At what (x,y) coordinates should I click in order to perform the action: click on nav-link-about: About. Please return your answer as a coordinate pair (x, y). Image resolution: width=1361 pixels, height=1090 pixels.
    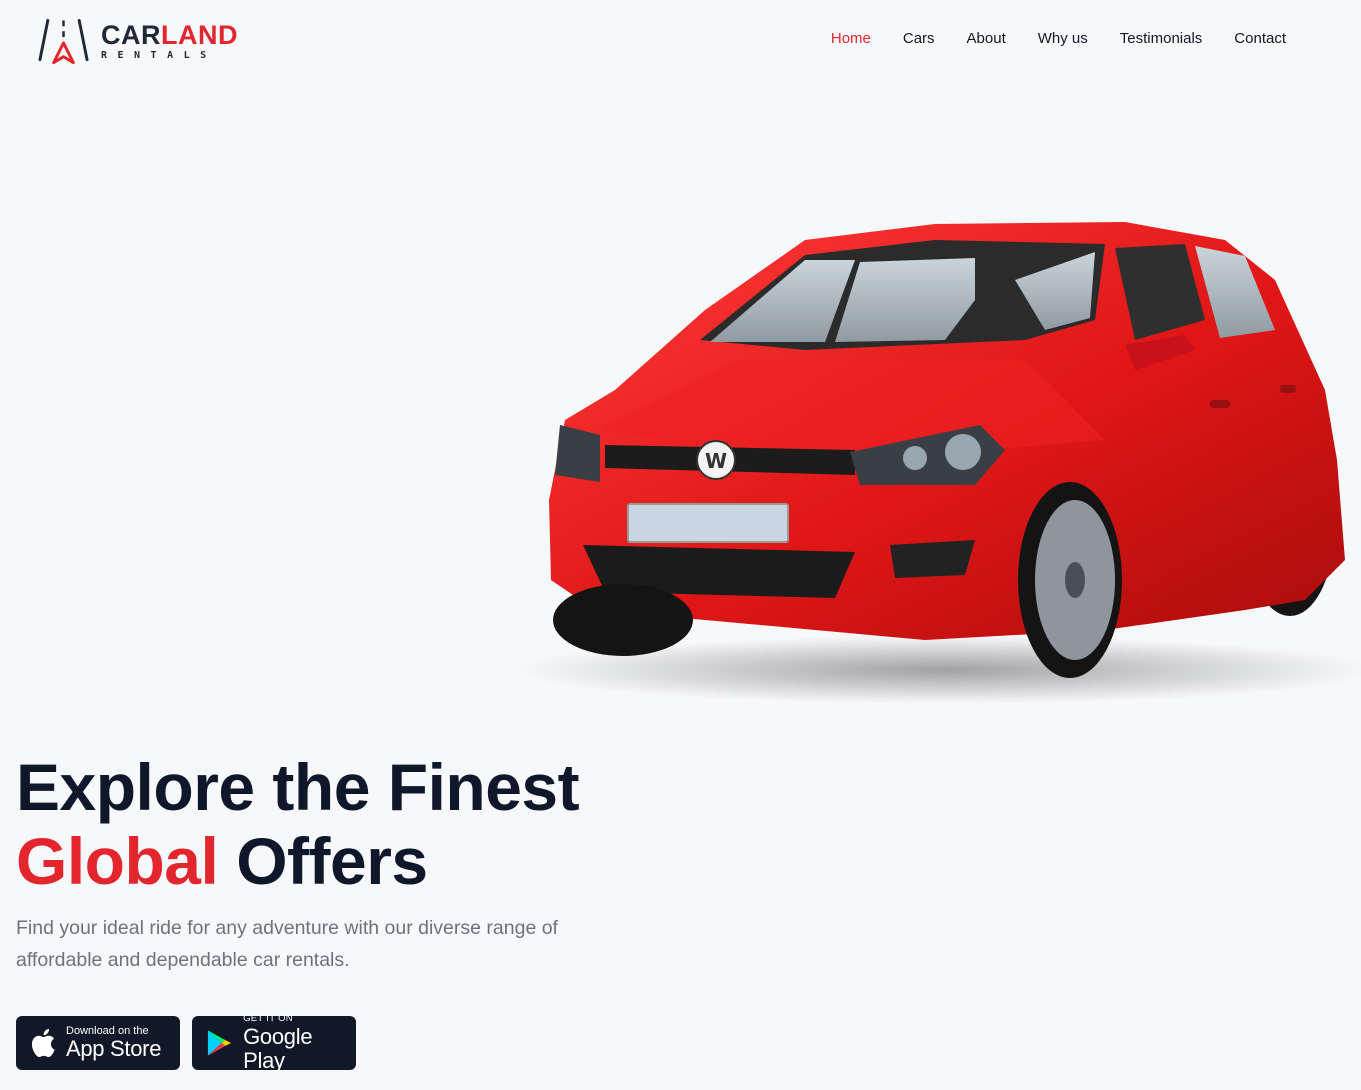
    Looking at the image, I should click on (986, 38).